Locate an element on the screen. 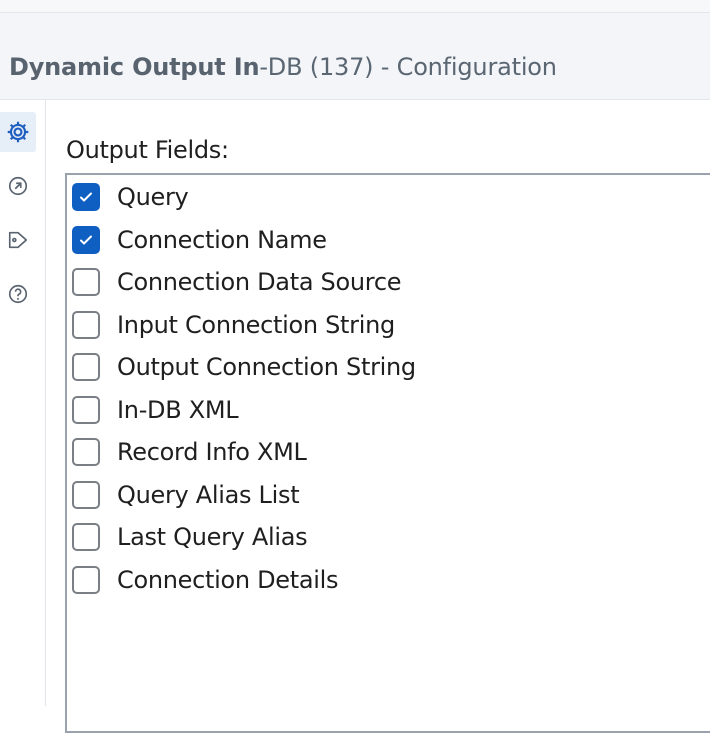  field-row: Connection Data Source is located at coordinates (237, 282).